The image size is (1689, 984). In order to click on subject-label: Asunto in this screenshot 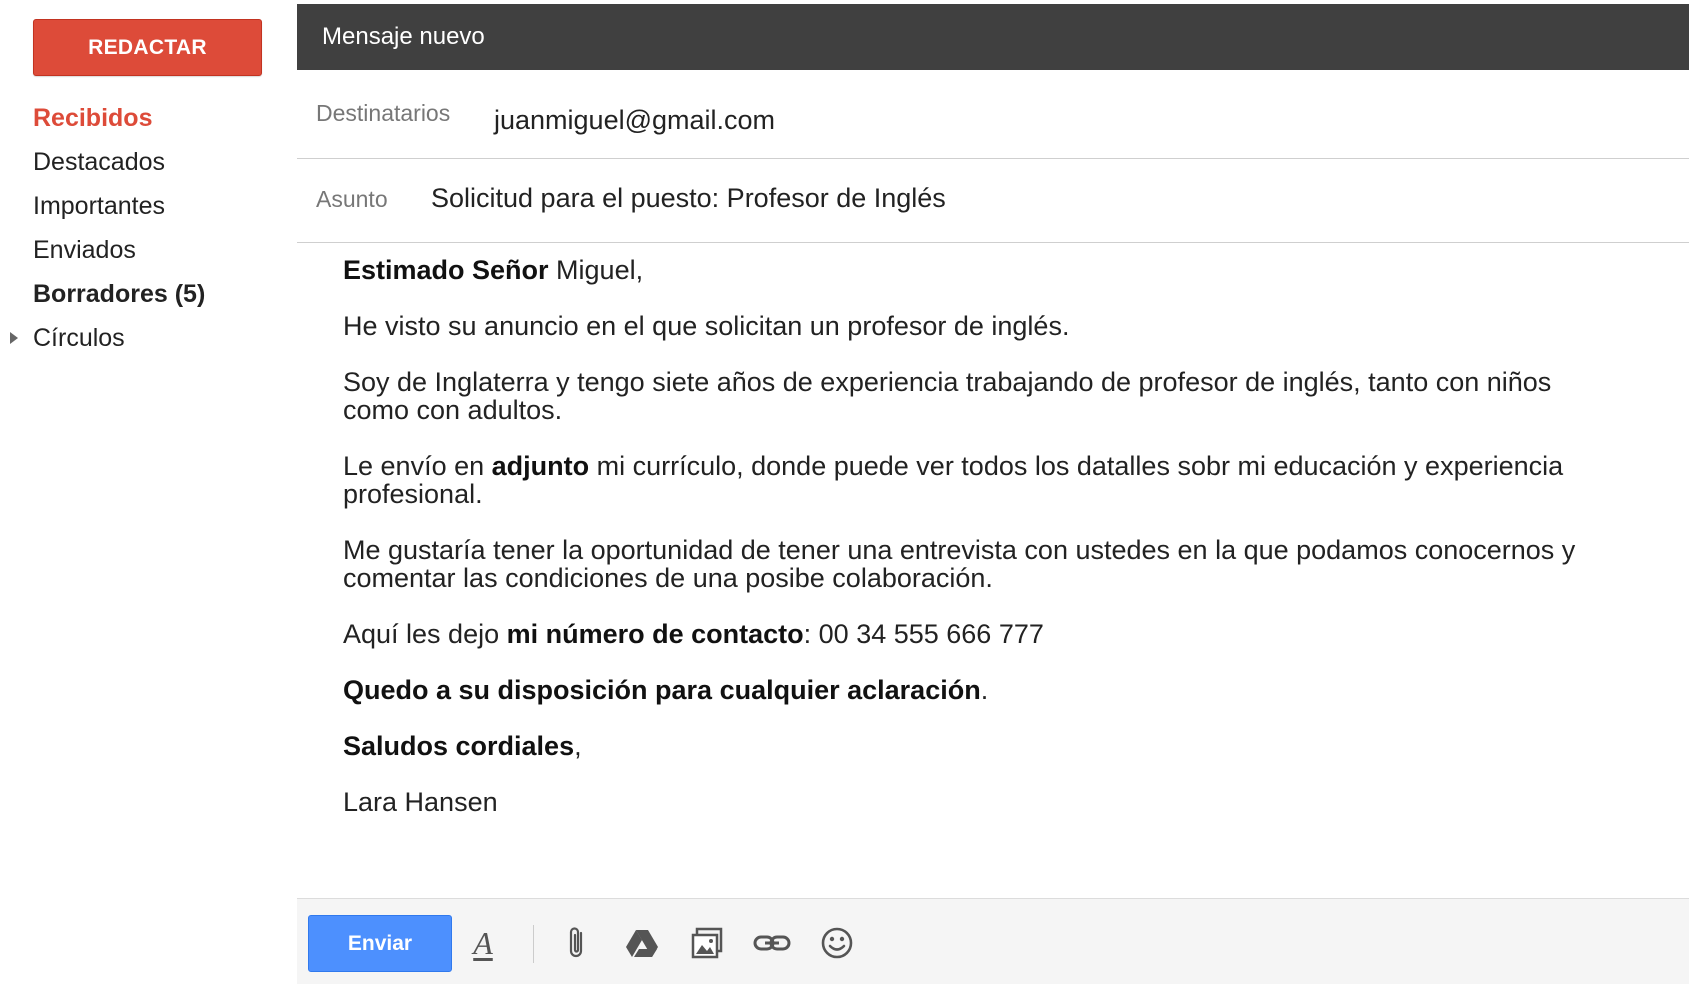, I will do `click(352, 199)`.